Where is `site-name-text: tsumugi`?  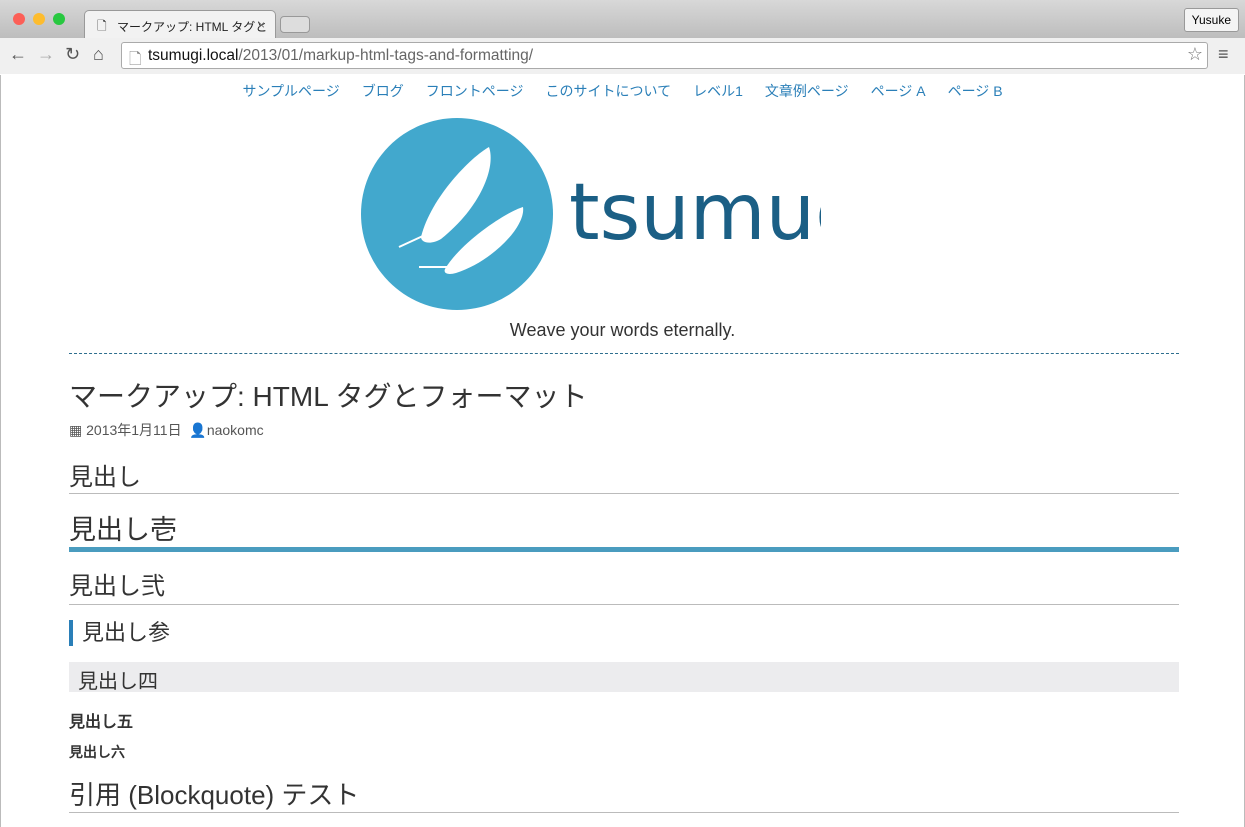 site-name-text: tsumugi is located at coordinates (695, 213).